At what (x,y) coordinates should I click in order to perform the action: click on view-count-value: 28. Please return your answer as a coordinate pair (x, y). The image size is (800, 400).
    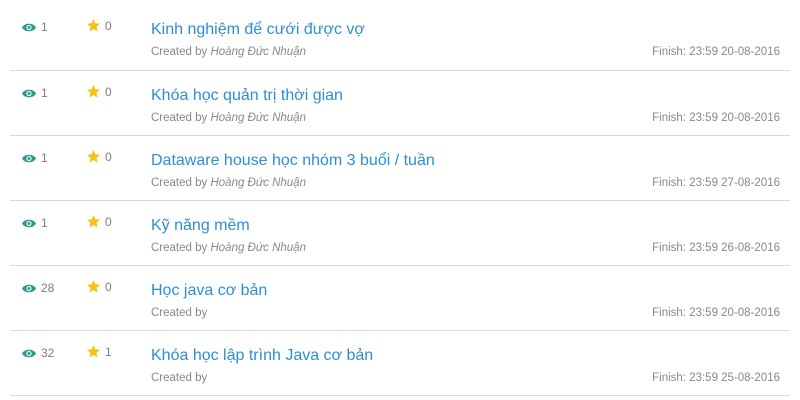
    Looking at the image, I should click on (48, 288).